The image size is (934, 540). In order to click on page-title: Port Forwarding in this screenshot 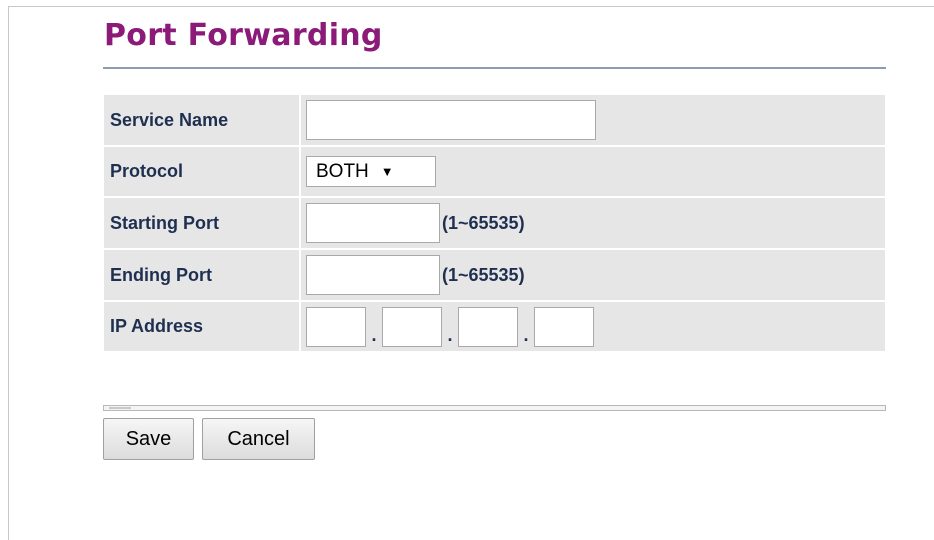, I will do `click(243, 35)`.